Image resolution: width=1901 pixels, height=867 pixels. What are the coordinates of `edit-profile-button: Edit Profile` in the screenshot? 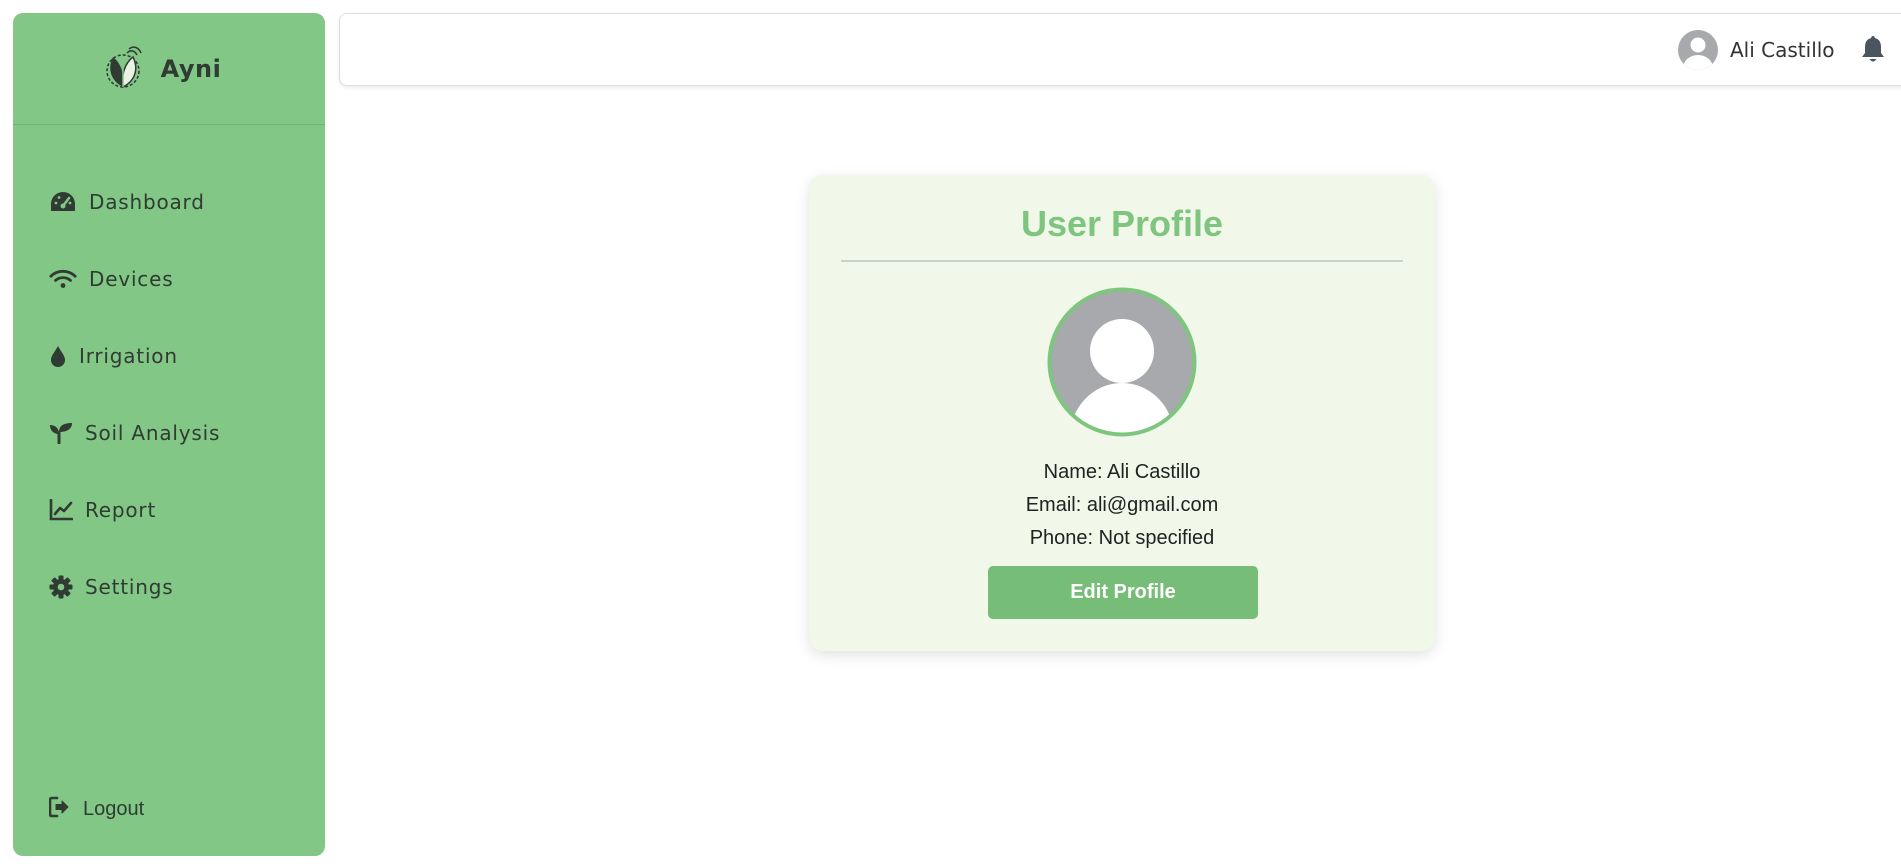 It's located at (1123, 592).